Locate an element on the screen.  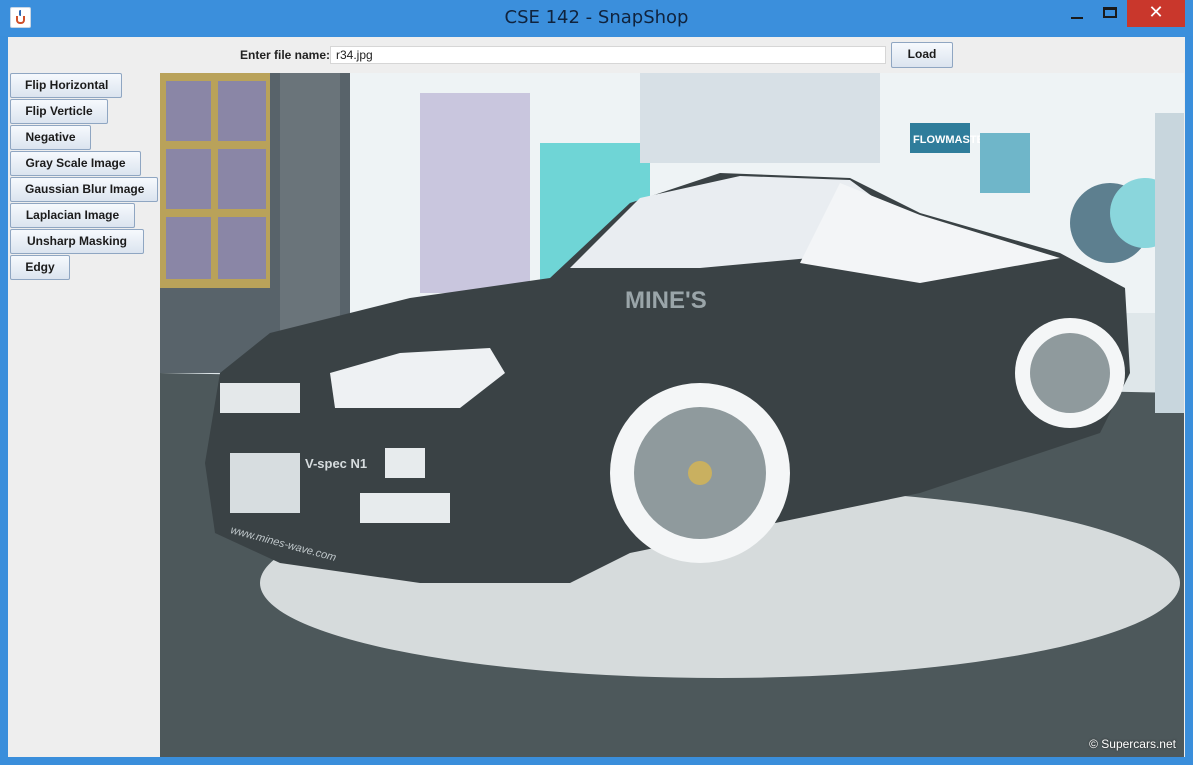
laplacian-button: Laplacian Image is located at coordinates (72, 215).